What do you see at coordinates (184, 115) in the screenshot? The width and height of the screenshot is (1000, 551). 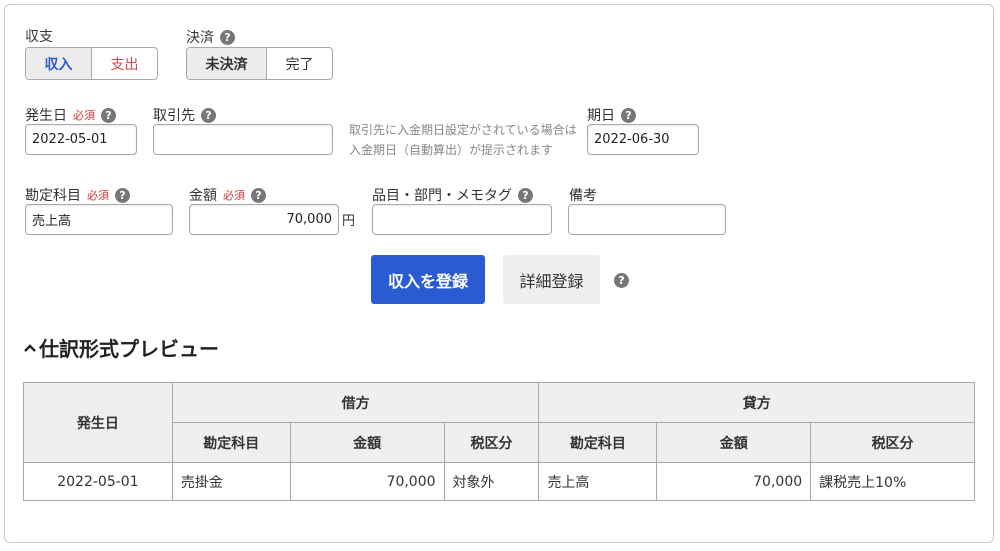 I see `partner-label: 取引先 ?` at bounding box center [184, 115].